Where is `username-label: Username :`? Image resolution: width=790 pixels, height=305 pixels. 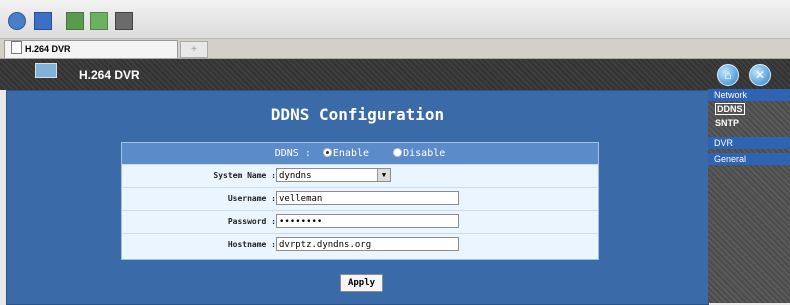 username-label: Username : is located at coordinates (251, 198).